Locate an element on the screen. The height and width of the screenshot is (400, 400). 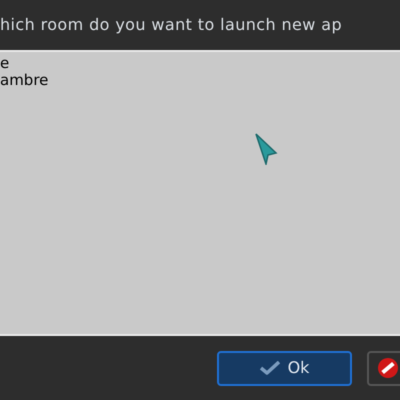
room-item: e is located at coordinates (5, 63).